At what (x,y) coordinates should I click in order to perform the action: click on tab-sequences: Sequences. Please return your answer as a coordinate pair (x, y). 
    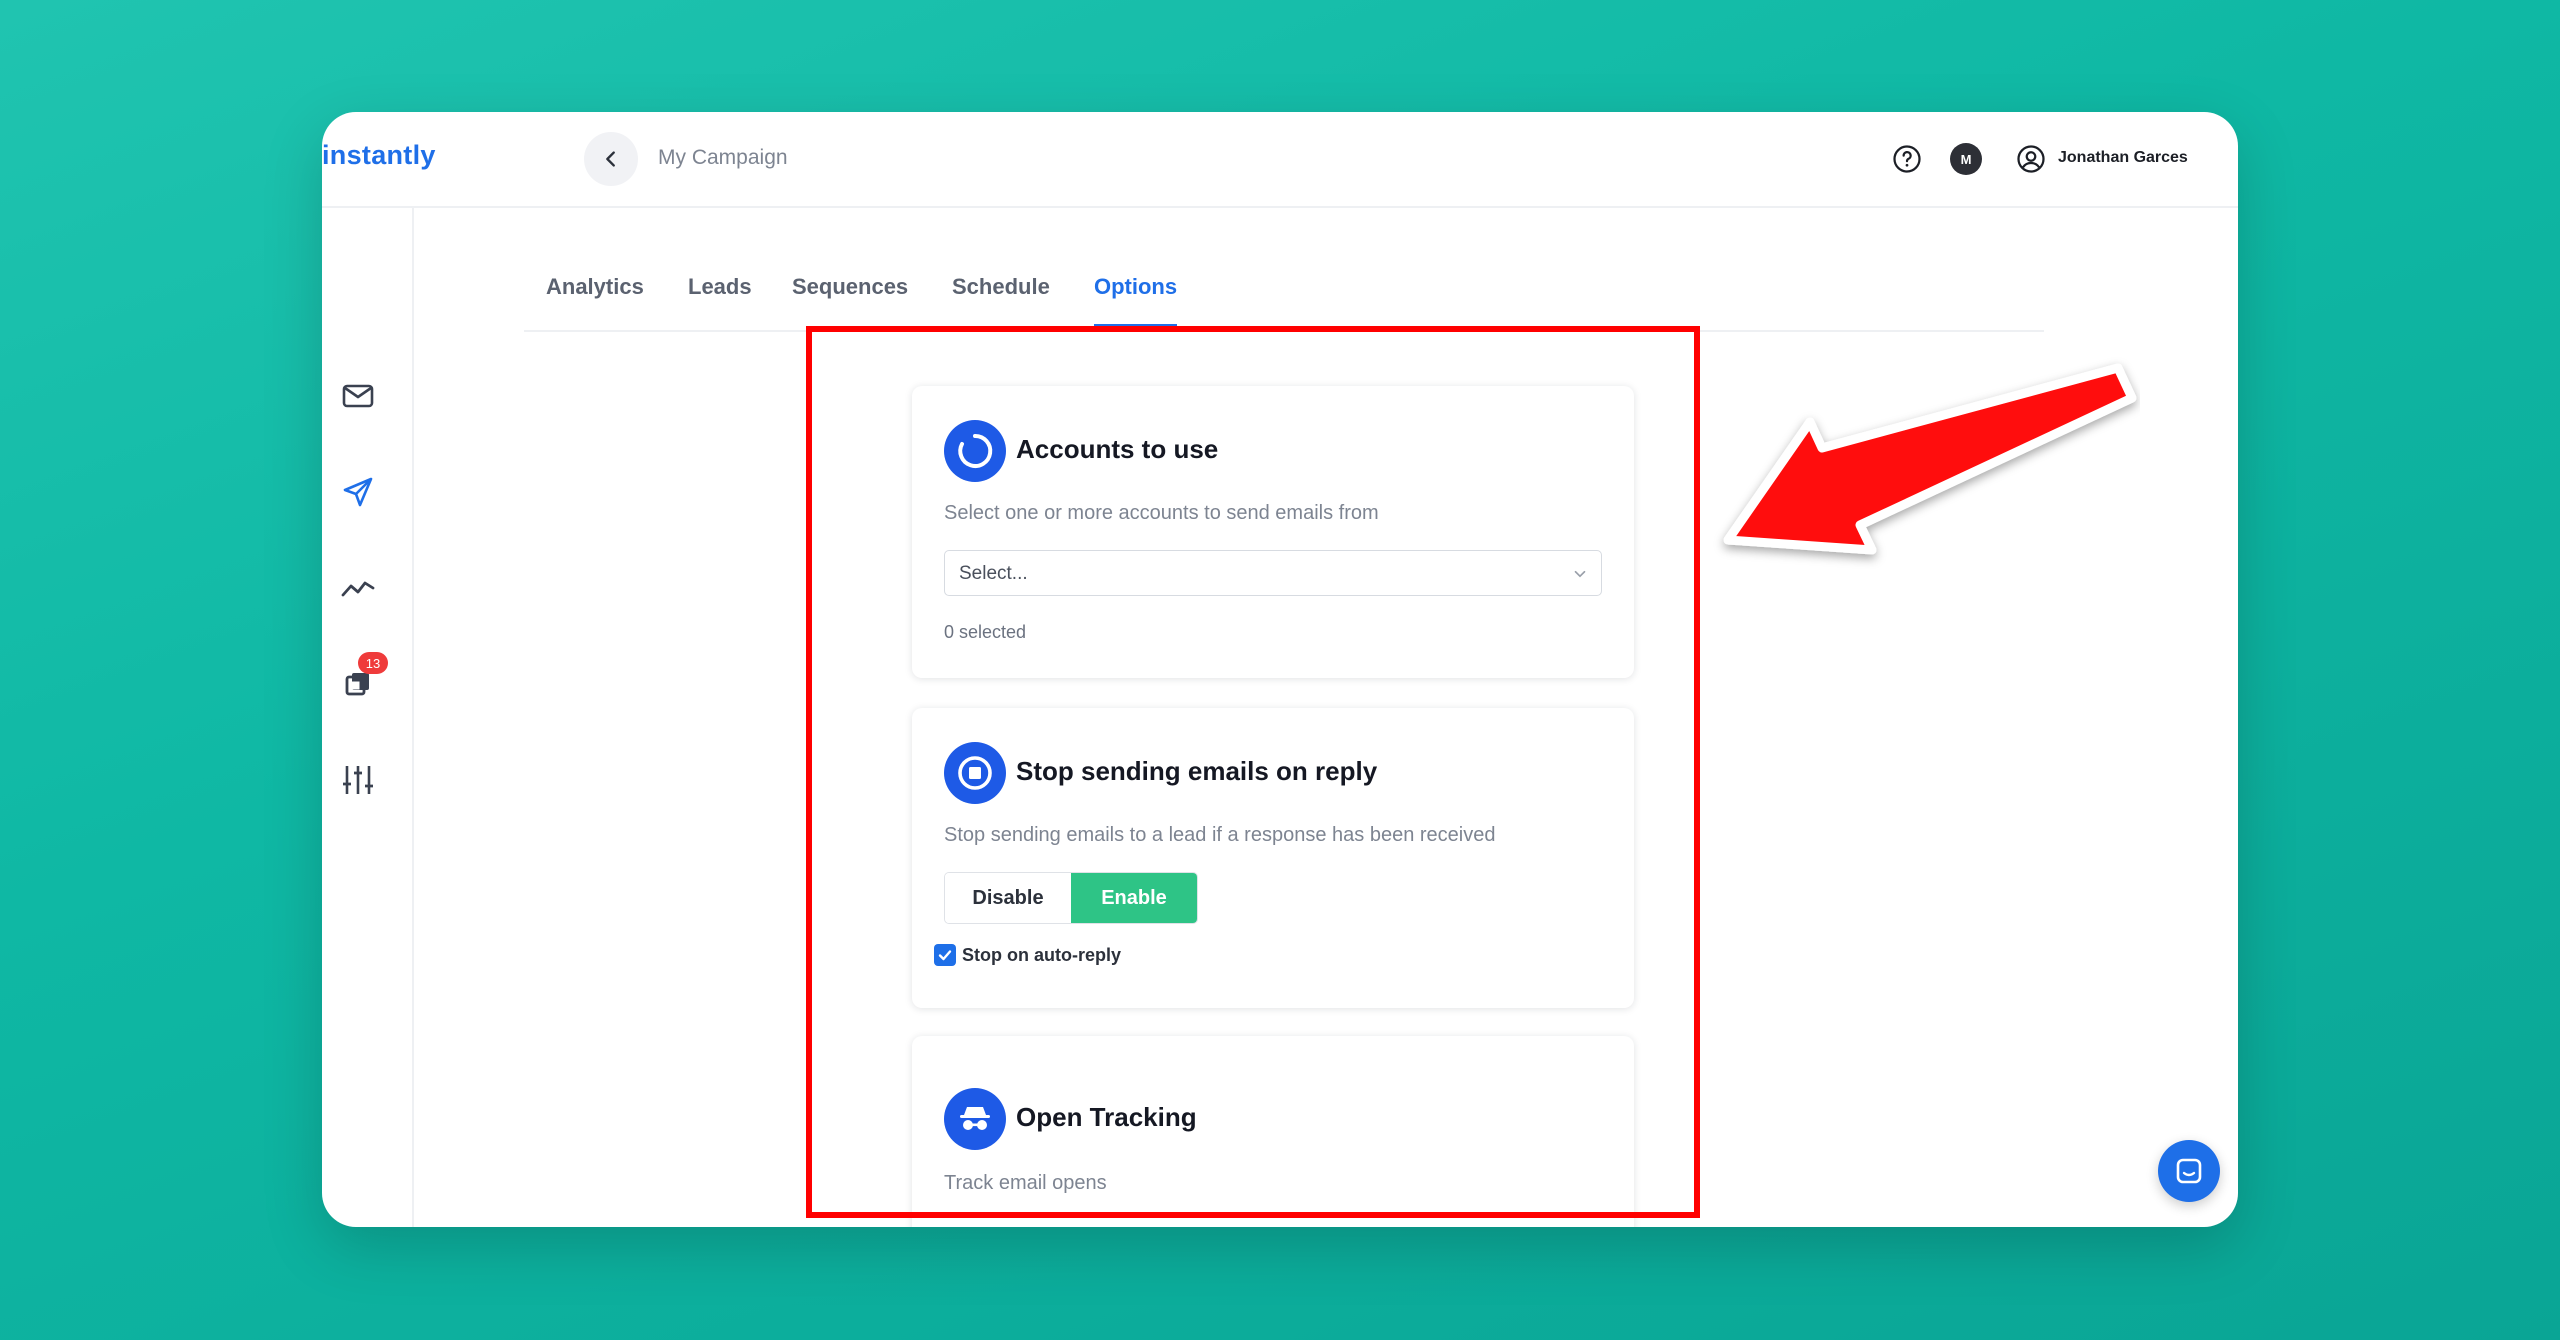
    Looking at the image, I should click on (850, 299).